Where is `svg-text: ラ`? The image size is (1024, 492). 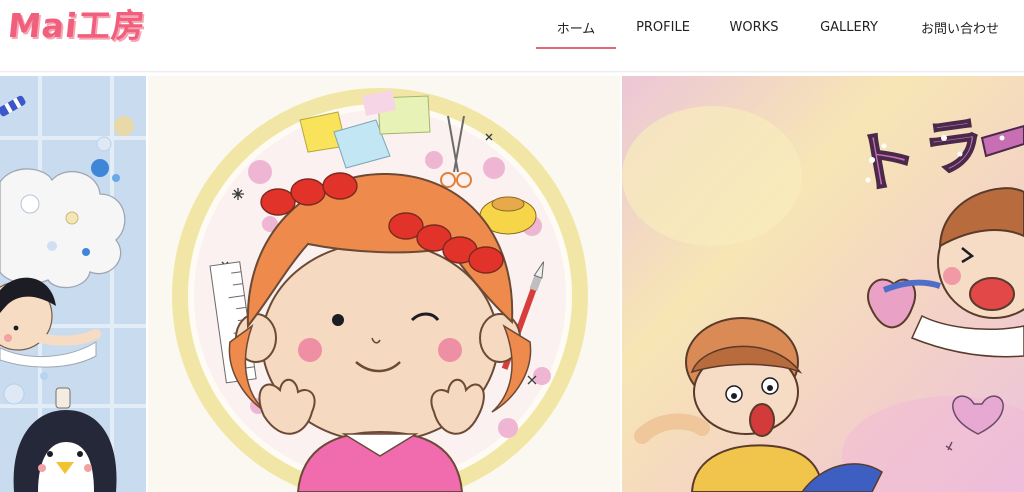
svg-text: ラ is located at coordinates (954, 148).